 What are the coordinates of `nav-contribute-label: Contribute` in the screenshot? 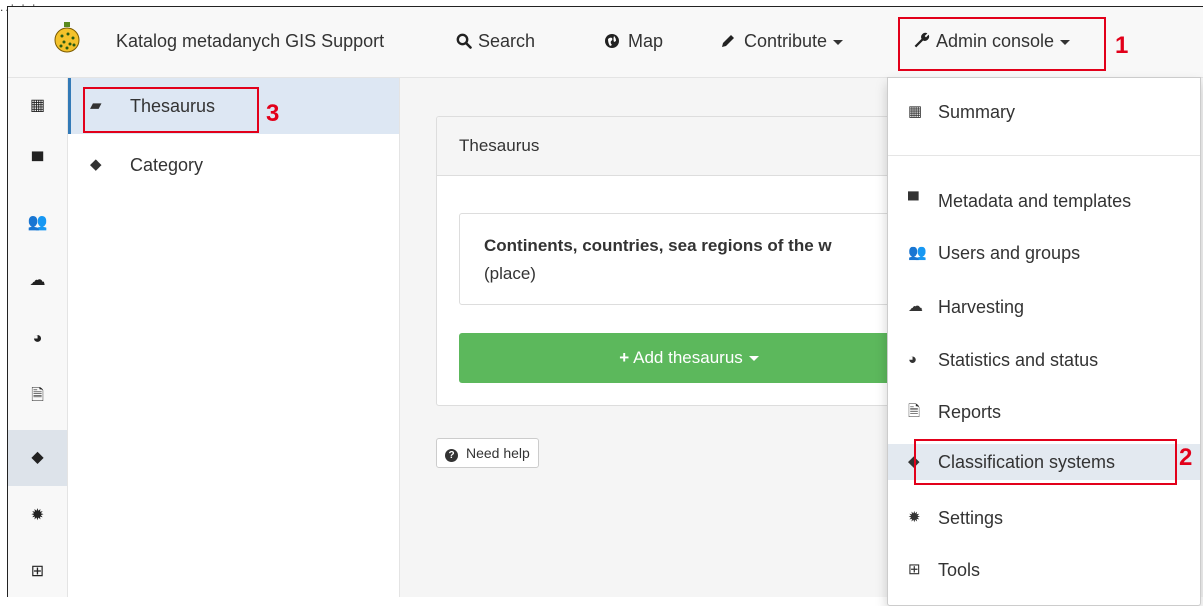 It's located at (786, 41).